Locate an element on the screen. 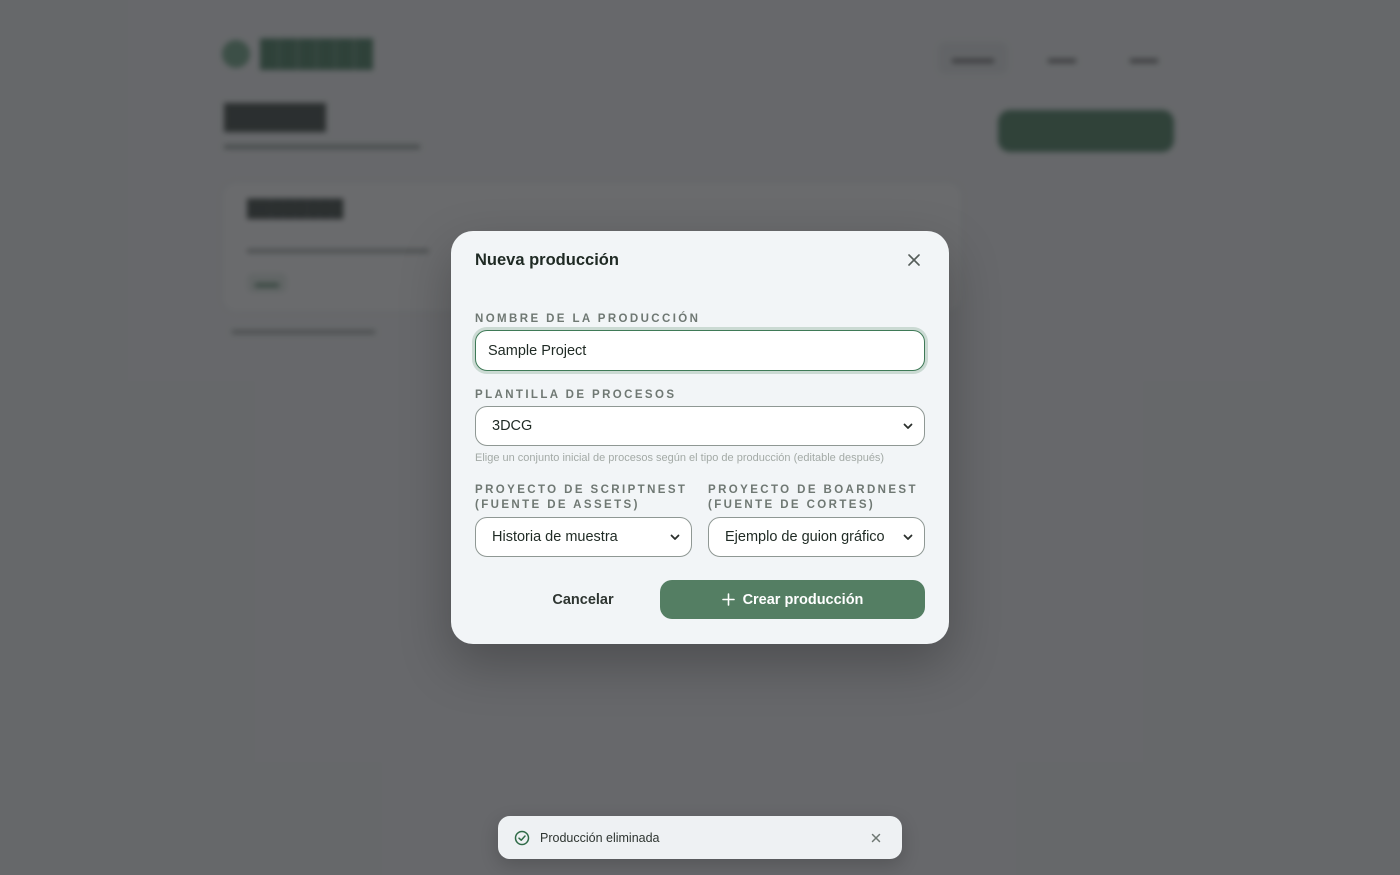 The width and height of the screenshot is (1400, 875). scriptnest-project-select: Historia de muestra is located at coordinates (583, 537).